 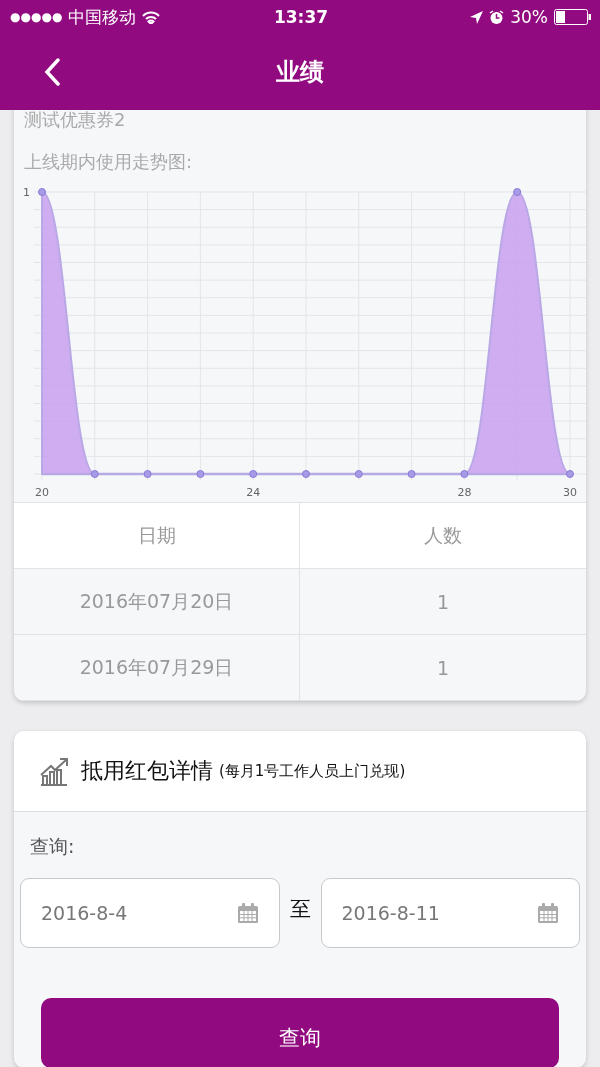 What do you see at coordinates (573, 17) in the screenshot?
I see `battery-icon` at bounding box center [573, 17].